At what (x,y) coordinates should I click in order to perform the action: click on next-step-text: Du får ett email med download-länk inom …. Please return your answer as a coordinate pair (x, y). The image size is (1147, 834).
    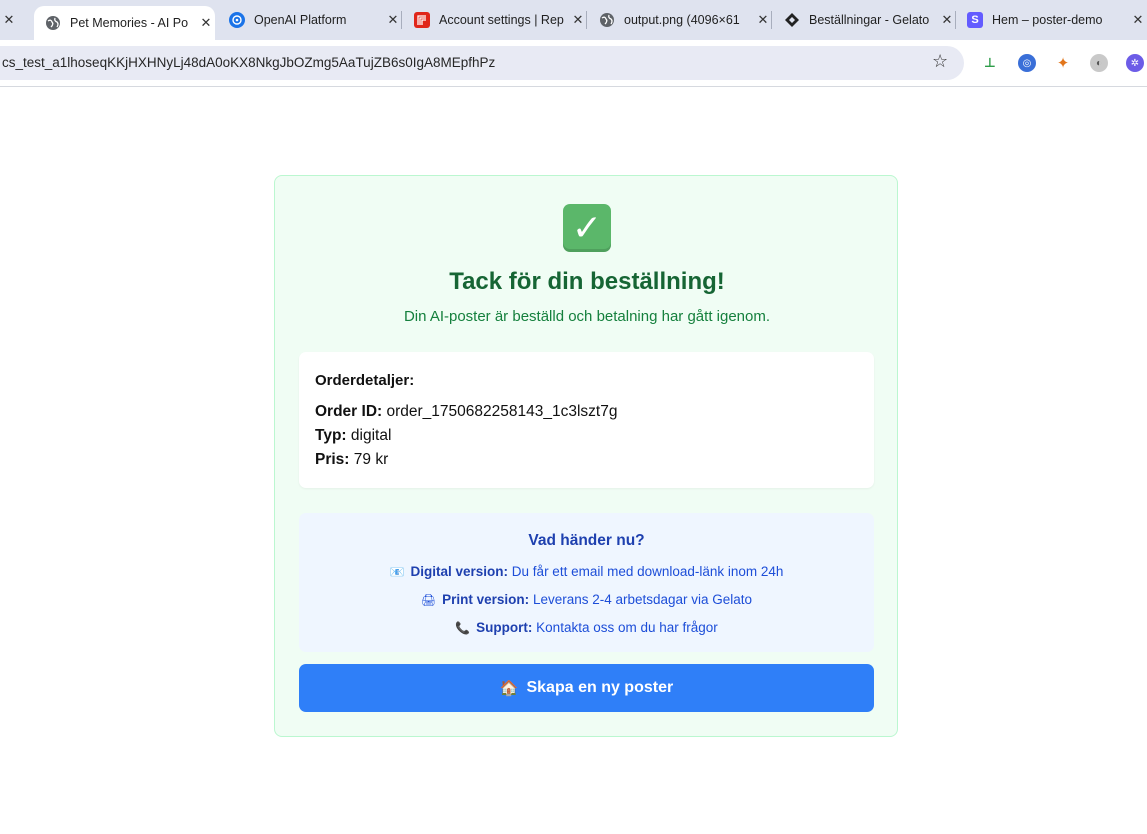
    Looking at the image, I should click on (647, 571).